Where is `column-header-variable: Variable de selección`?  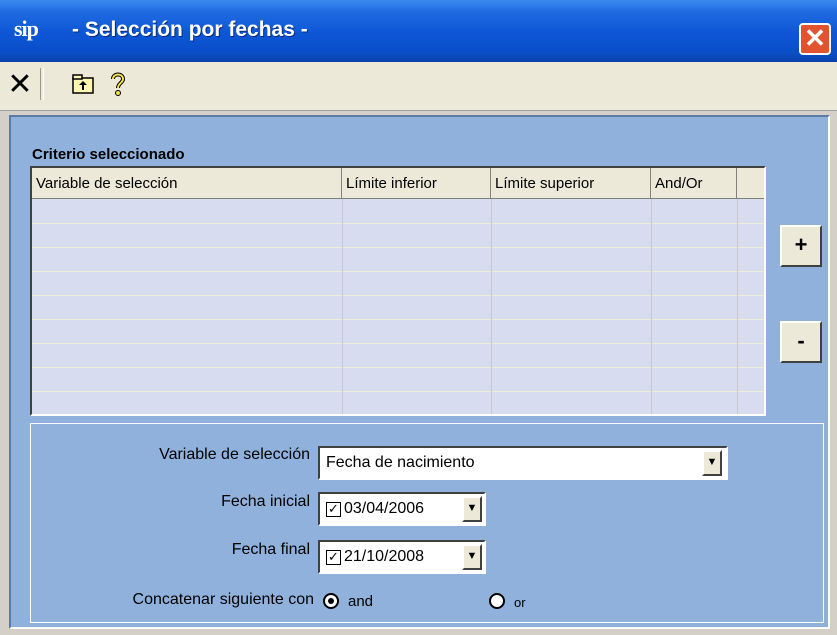
column-header-variable: Variable de selección is located at coordinates (187, 183).